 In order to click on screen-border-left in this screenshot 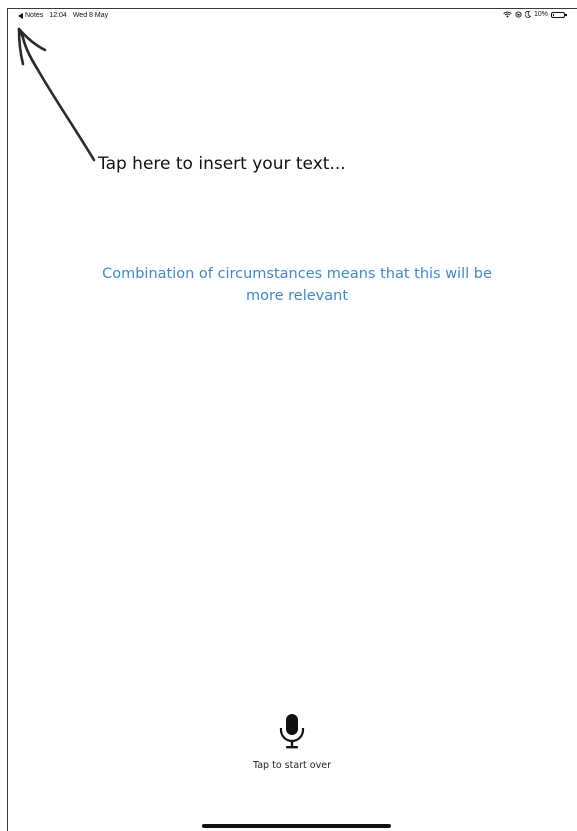, I will do `click(7, 419)`.